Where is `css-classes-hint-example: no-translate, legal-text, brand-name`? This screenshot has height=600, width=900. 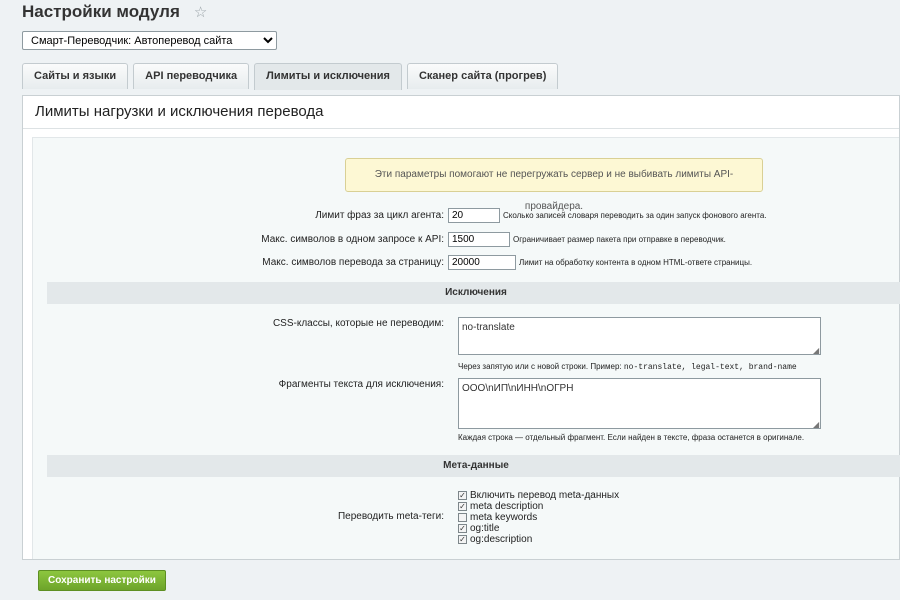
css-classes-hint-example: no-translate, legal-text, brand-name is located at coordinates (710, 367).